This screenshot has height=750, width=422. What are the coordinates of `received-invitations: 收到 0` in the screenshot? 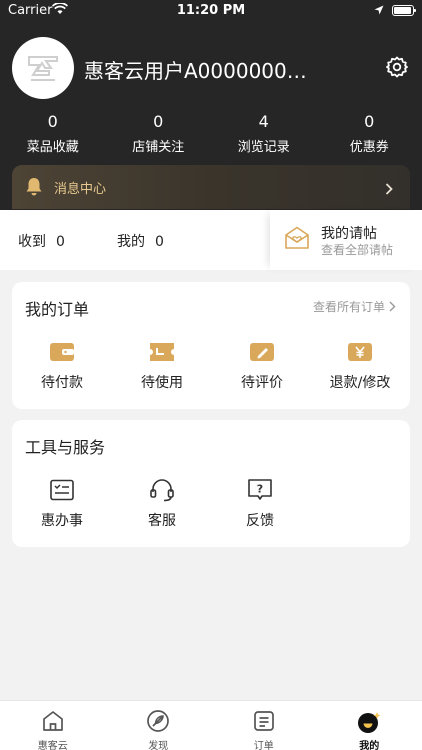 It's located at (41, 241).